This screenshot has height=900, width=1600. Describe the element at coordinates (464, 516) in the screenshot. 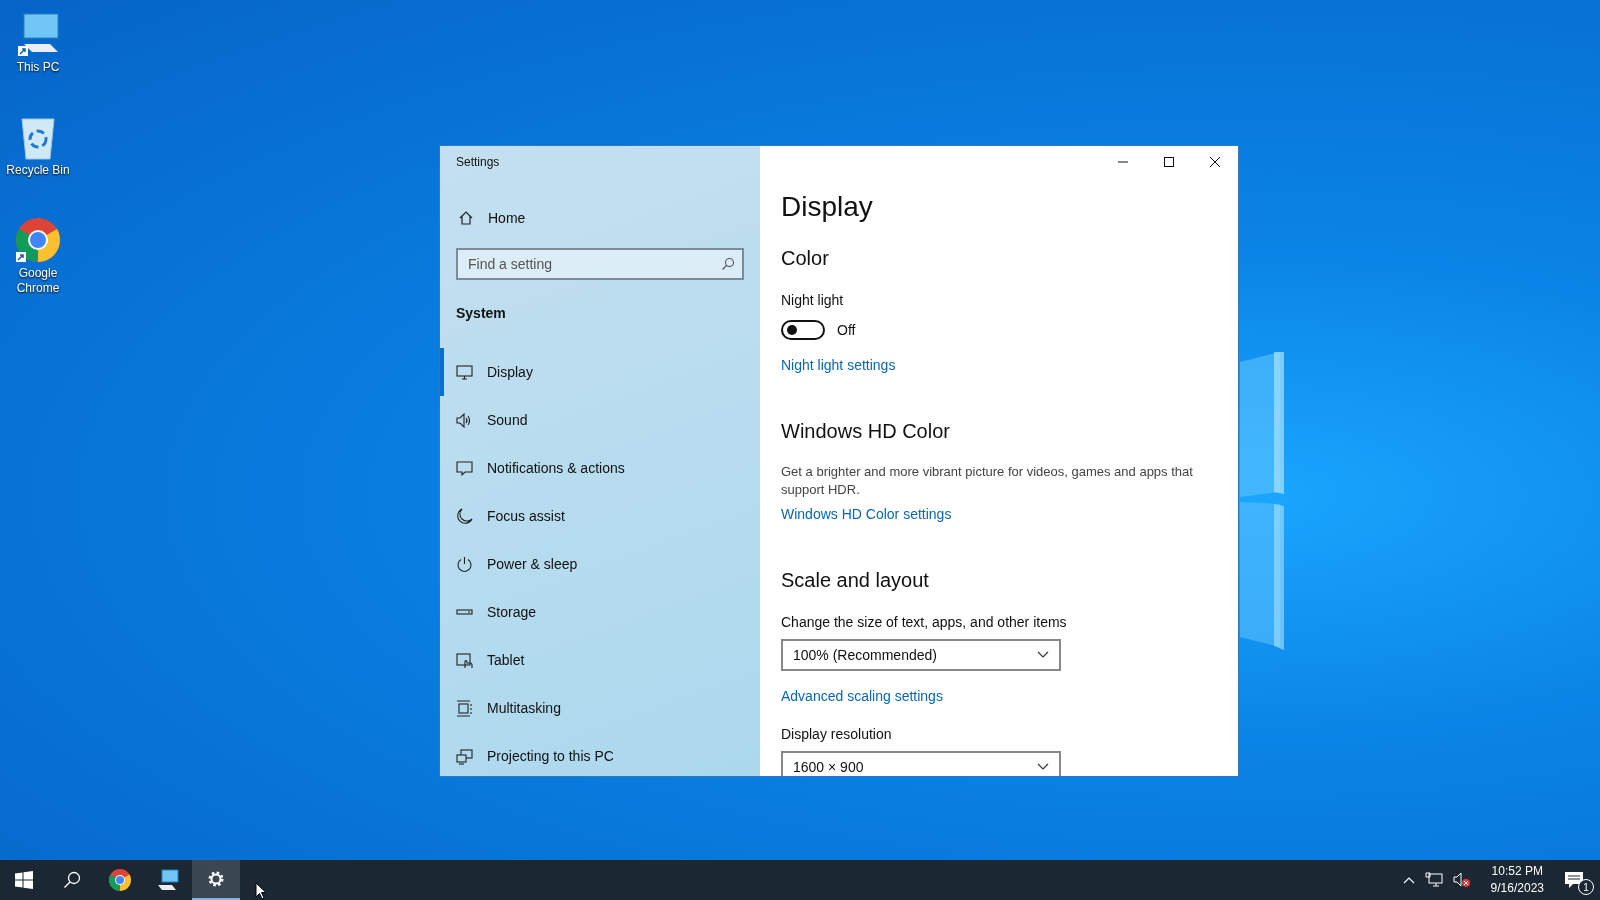

I see `moon-icon` at that location.